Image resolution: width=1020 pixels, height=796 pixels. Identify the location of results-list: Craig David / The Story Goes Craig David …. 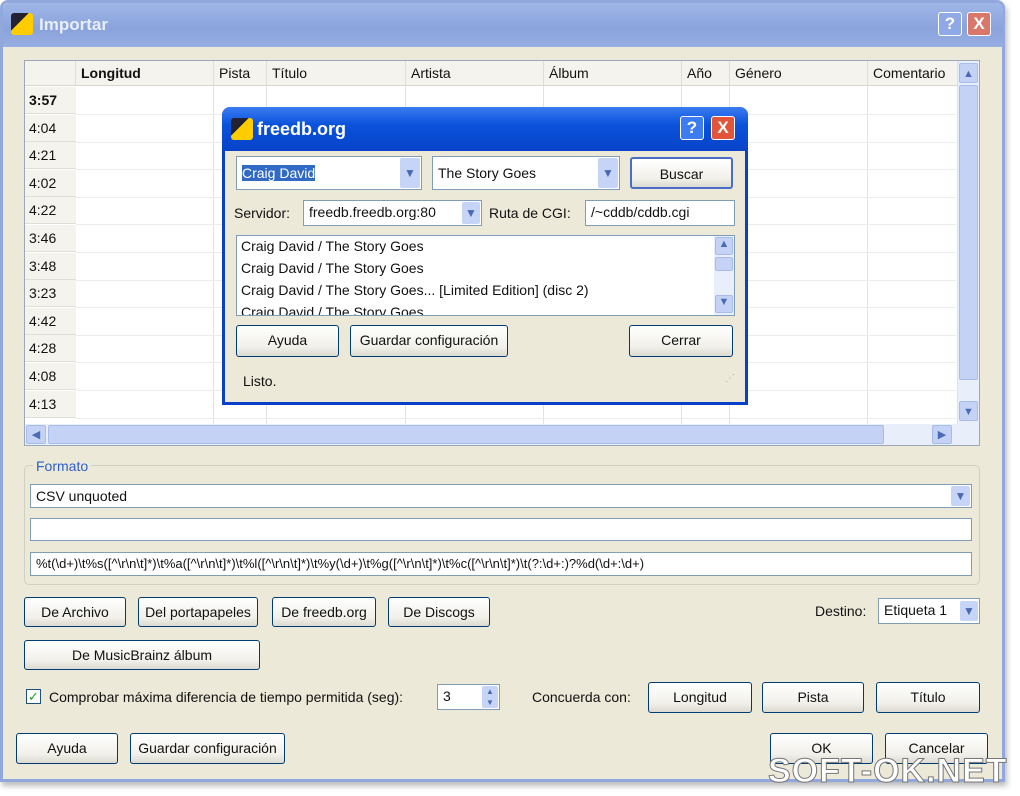
(485, 275).